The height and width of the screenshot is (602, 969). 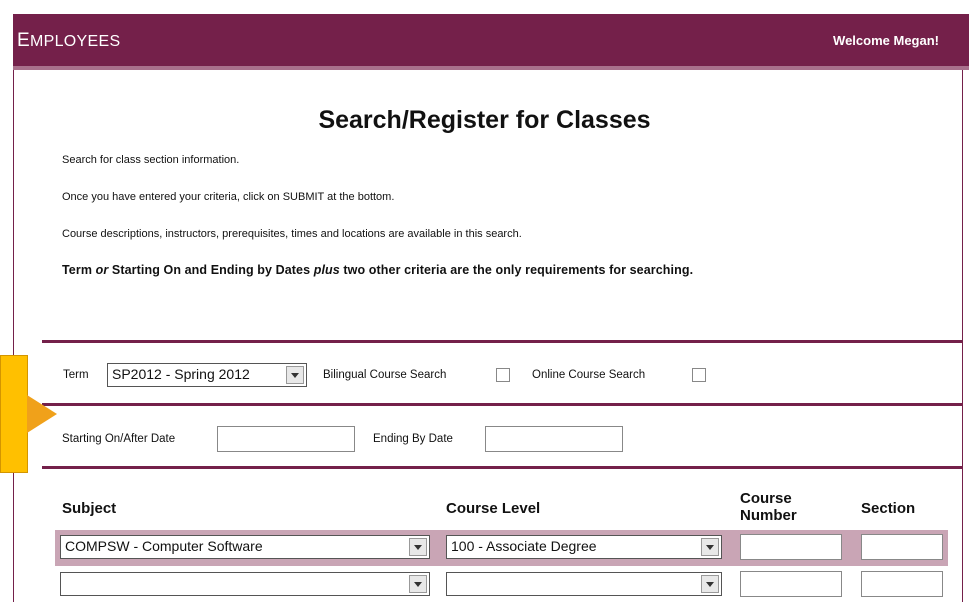 I want to click on welcome-message: Welcome Megan!, so click(x=886, y=40).